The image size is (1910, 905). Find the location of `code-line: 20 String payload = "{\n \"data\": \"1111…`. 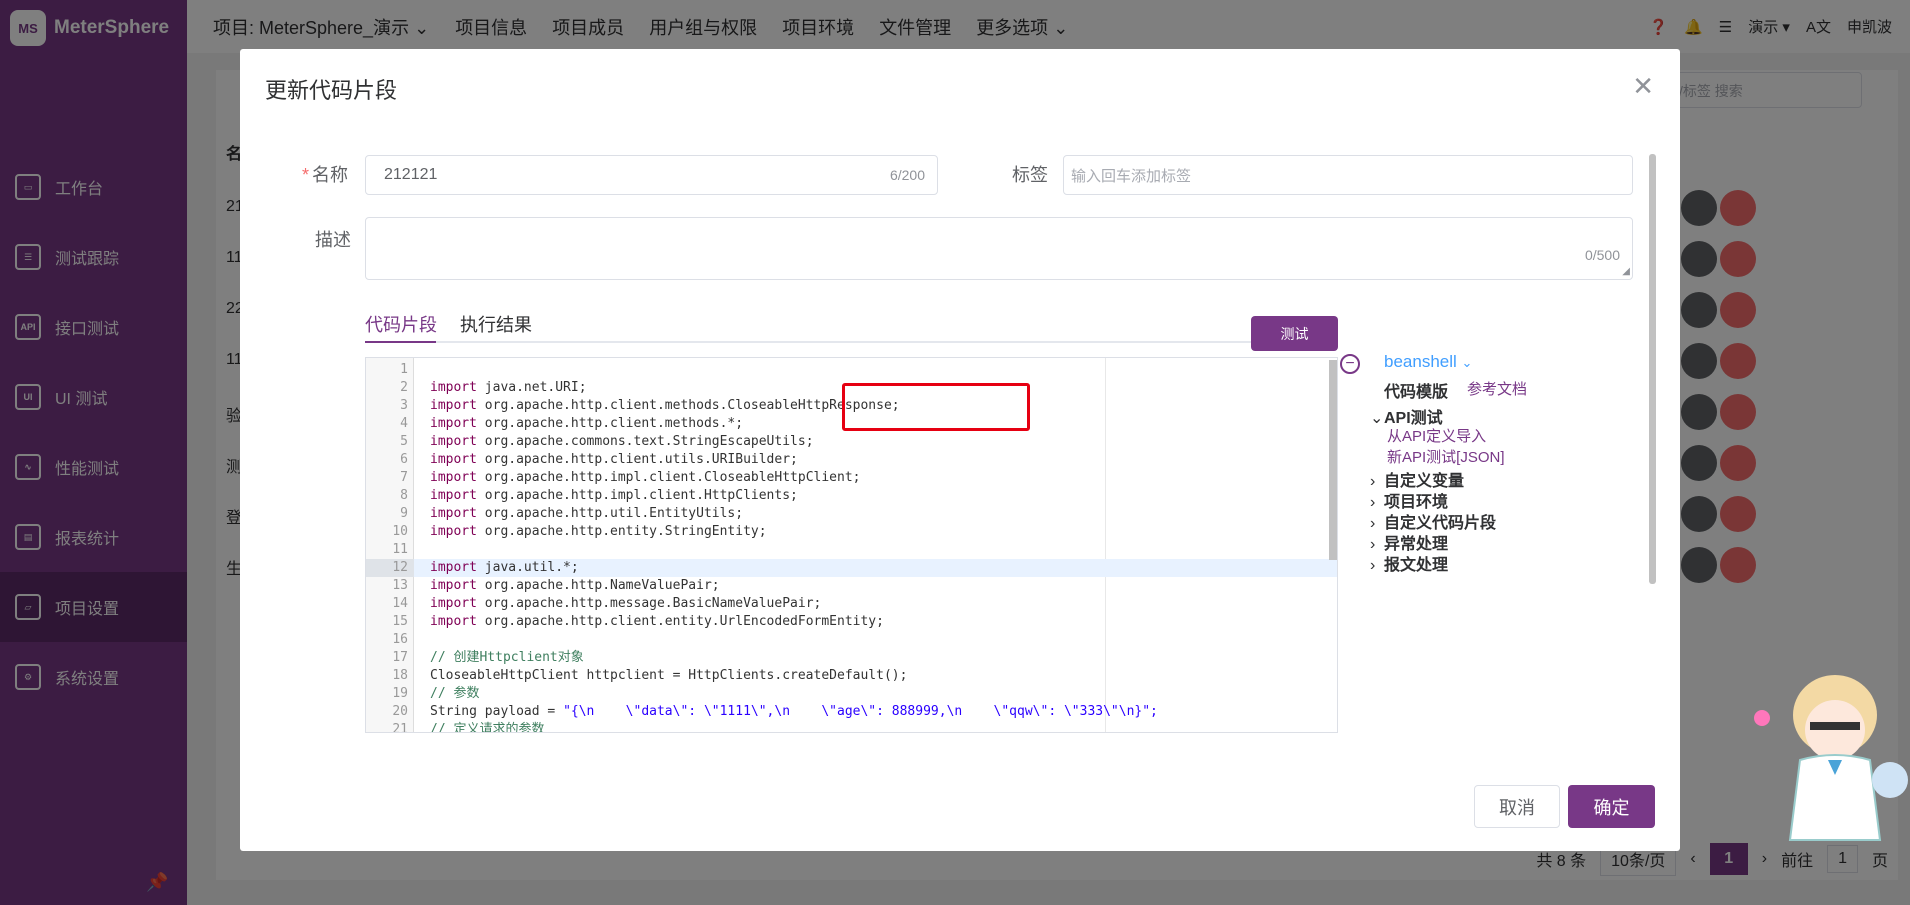

code-line: 20 String payload = "{\n \"data\": \"1111… is located at coordinates (851, 712).